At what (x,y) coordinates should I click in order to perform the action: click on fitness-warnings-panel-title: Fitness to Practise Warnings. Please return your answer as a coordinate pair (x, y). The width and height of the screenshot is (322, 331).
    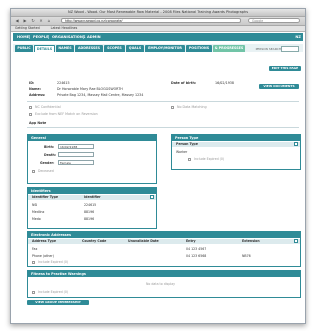
    Looking at the image, I should click on (164, 274).